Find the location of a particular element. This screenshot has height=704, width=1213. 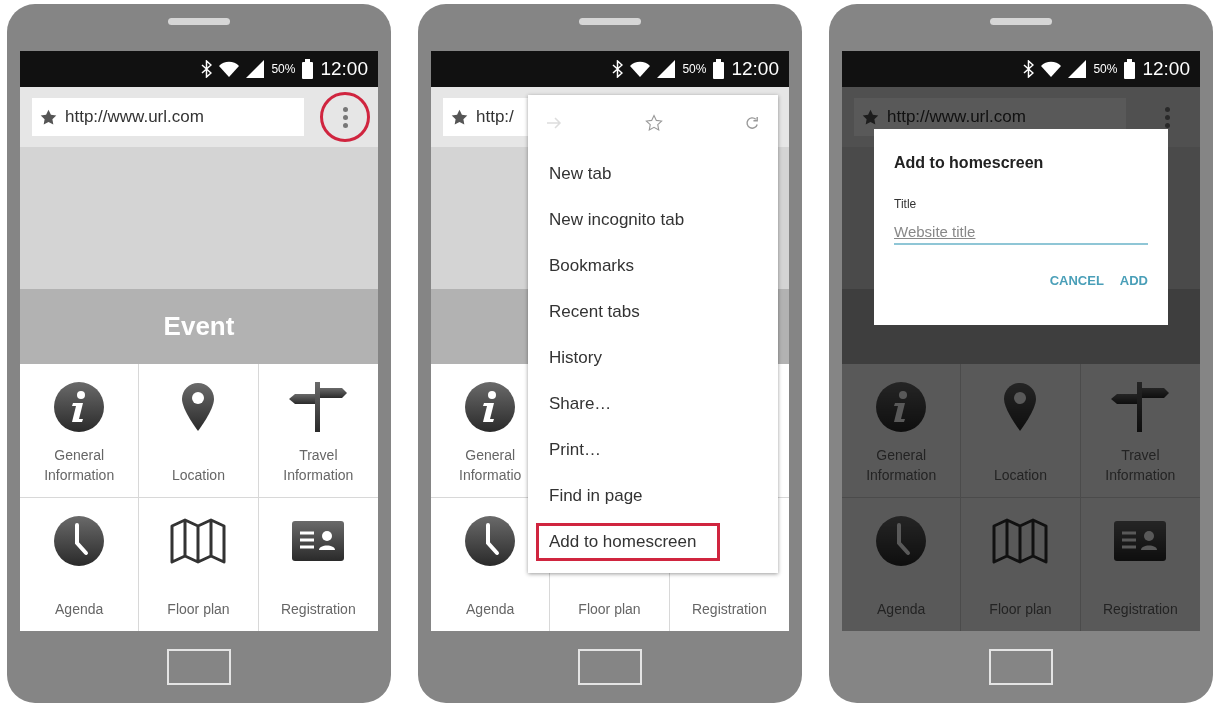

tile-label: Registration is located at coordinates (318, 609).